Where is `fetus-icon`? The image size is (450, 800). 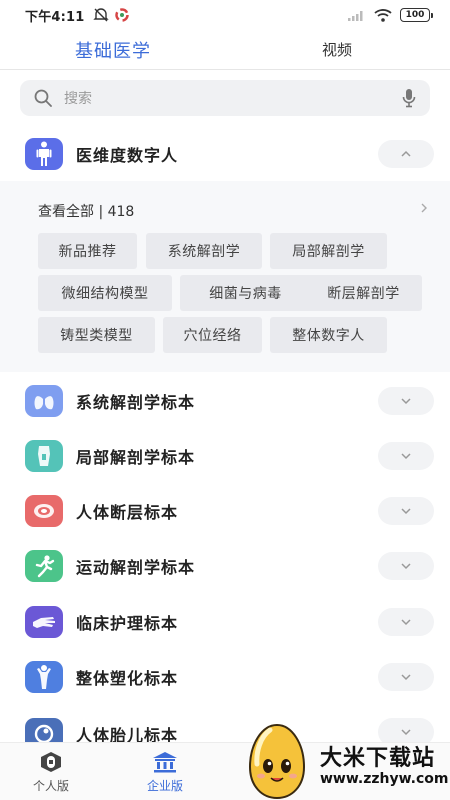 fetus-icon is located at coordinates (44, 730).